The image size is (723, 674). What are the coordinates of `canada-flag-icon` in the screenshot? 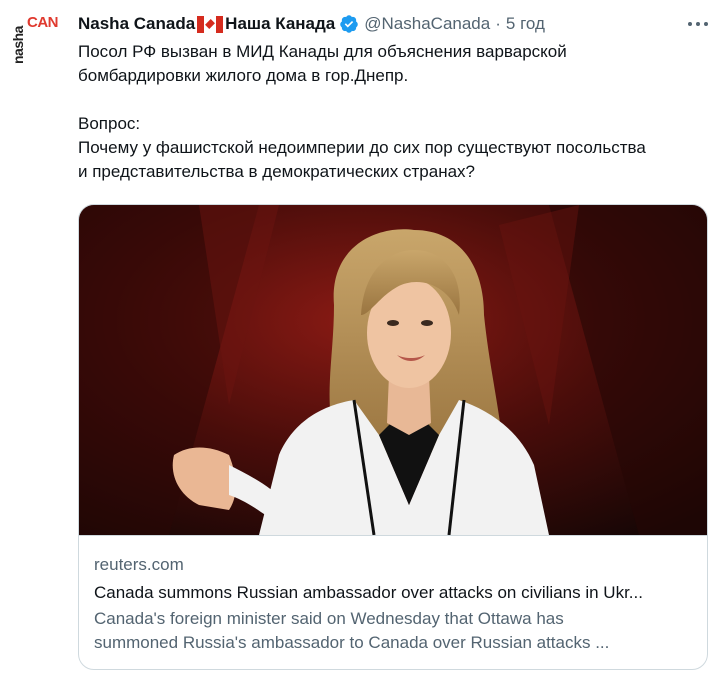 It's located at (210, 24).